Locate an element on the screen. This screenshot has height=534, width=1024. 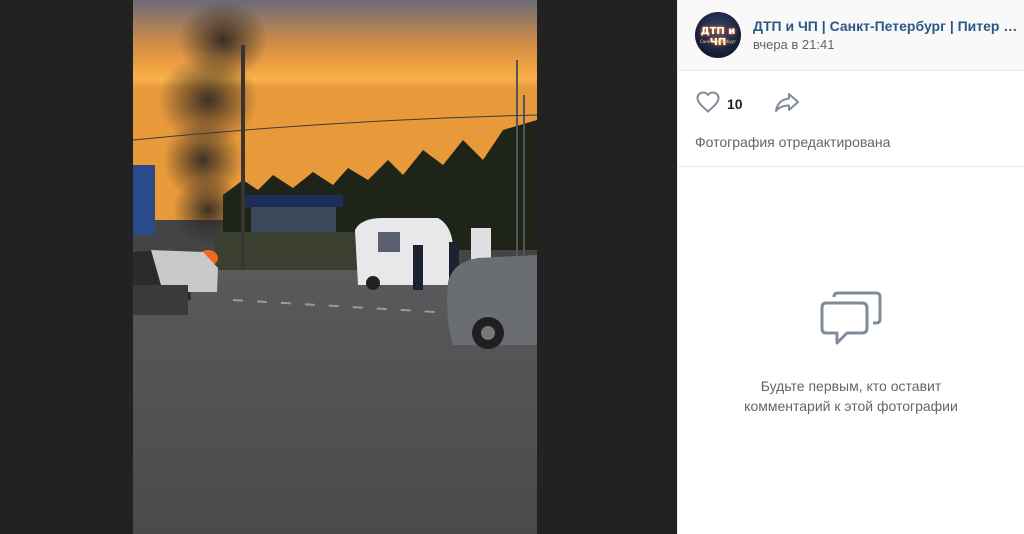
like-button: 10 is located at coordinates (719, 104).